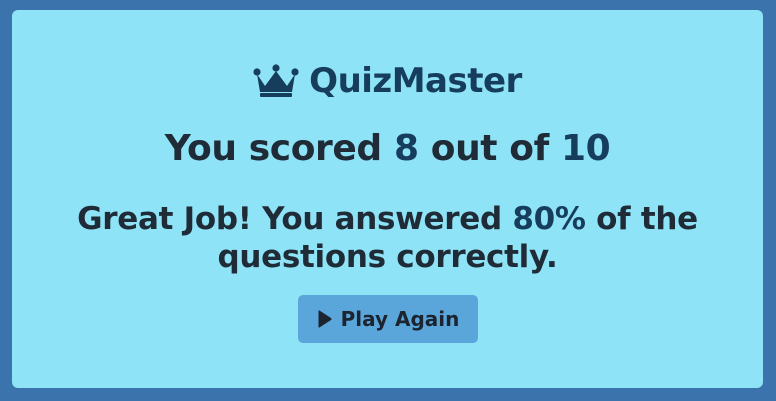 The width and height of the screenshot is (776, 401). I want to click on brand-header: QuizMaster, so click(387, 81).